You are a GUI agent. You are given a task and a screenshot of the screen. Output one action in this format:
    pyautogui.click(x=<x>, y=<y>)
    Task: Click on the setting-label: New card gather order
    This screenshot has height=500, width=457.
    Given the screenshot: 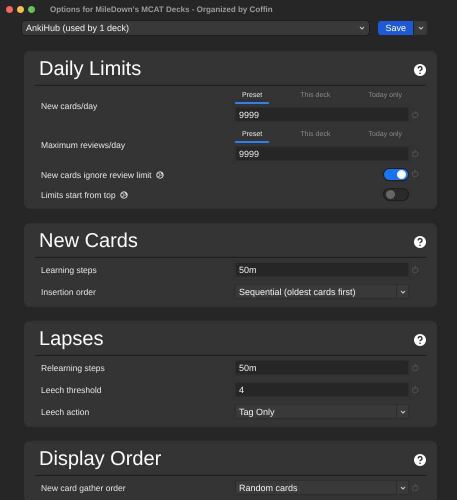 What is the action you would take?
    pyautogui.click(x=83, y=487)
    